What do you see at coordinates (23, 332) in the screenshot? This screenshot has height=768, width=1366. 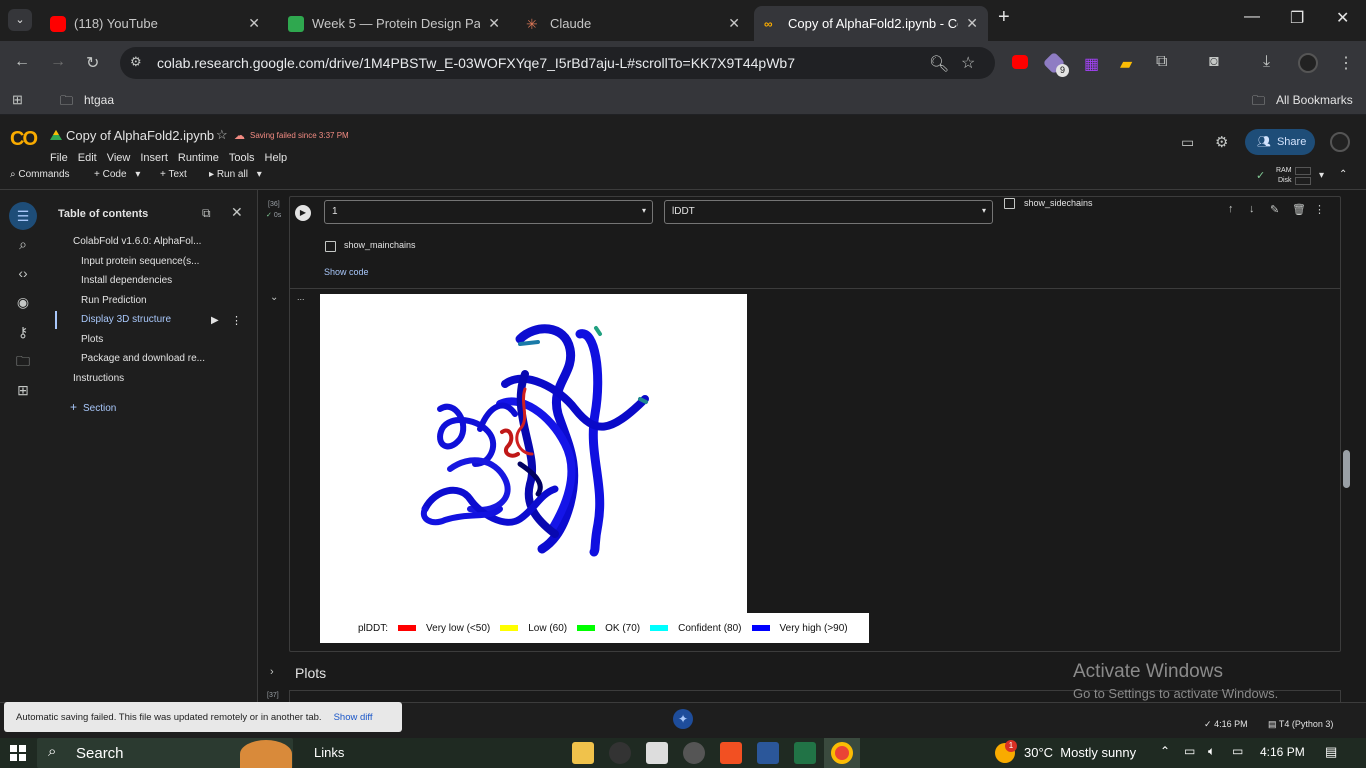 I see `secrets-key-icon: ⚷` at bounding box center [23, 332].